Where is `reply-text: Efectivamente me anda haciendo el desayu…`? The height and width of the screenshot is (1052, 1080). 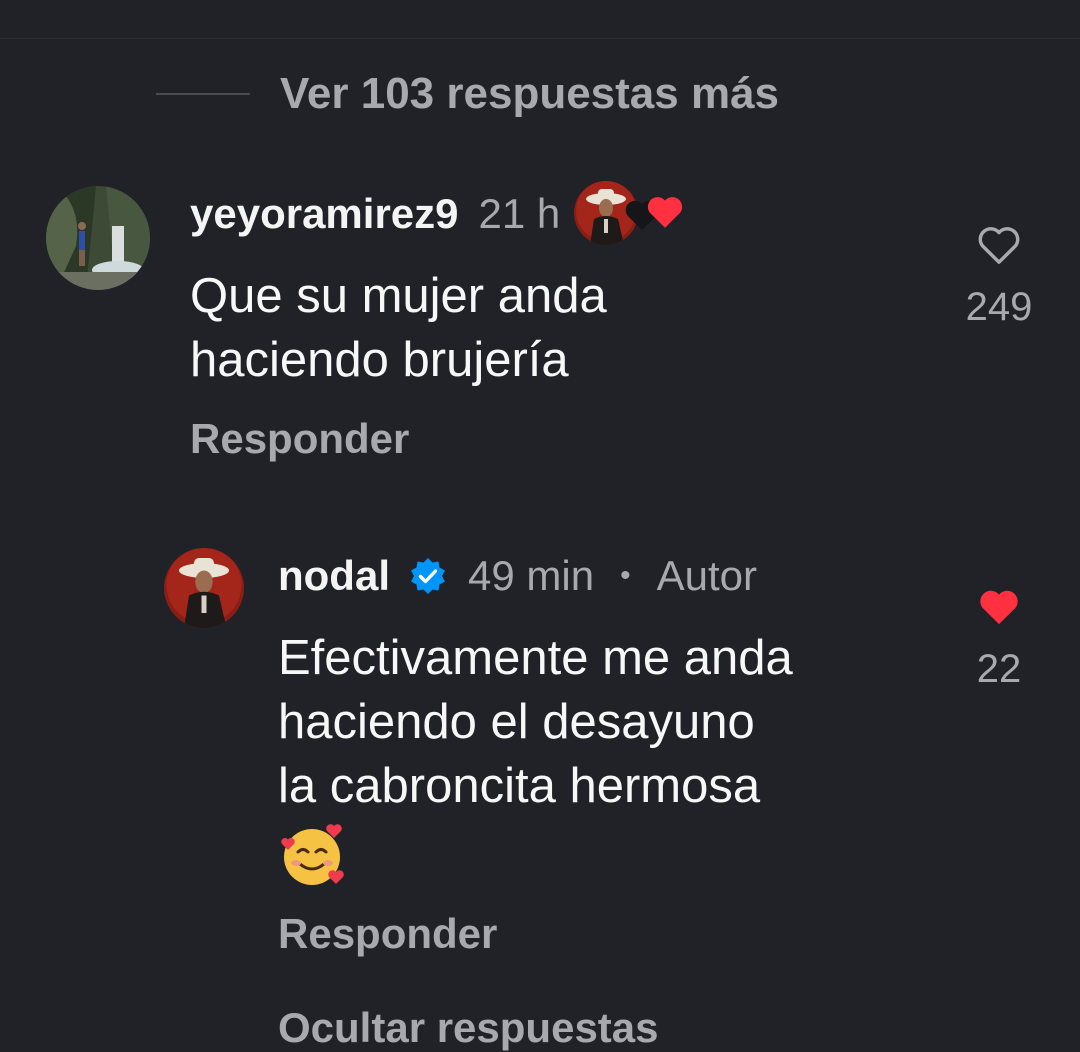
reply-text: Efectivamente me anda haciendo el desayu… is located at coordinates (535, 722).